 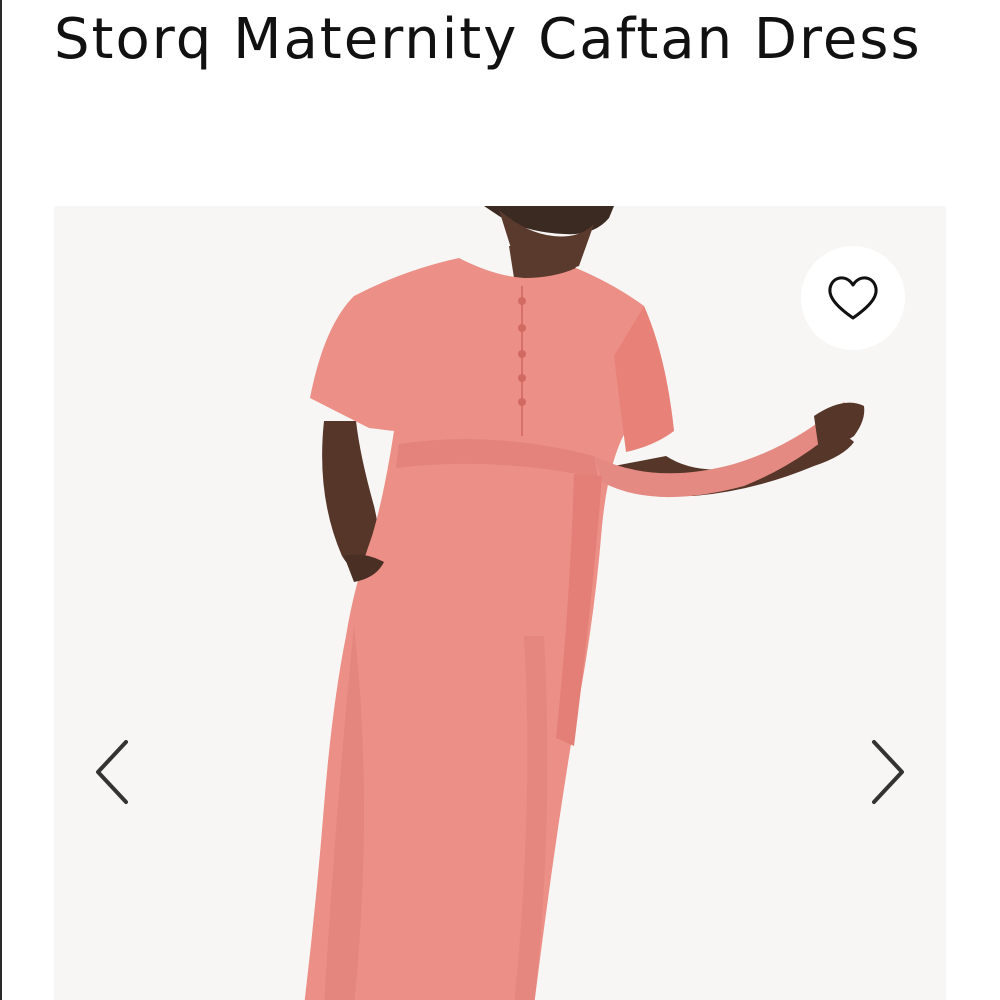 I want to click on heart-outline-icon, so click(x=853, y=298).